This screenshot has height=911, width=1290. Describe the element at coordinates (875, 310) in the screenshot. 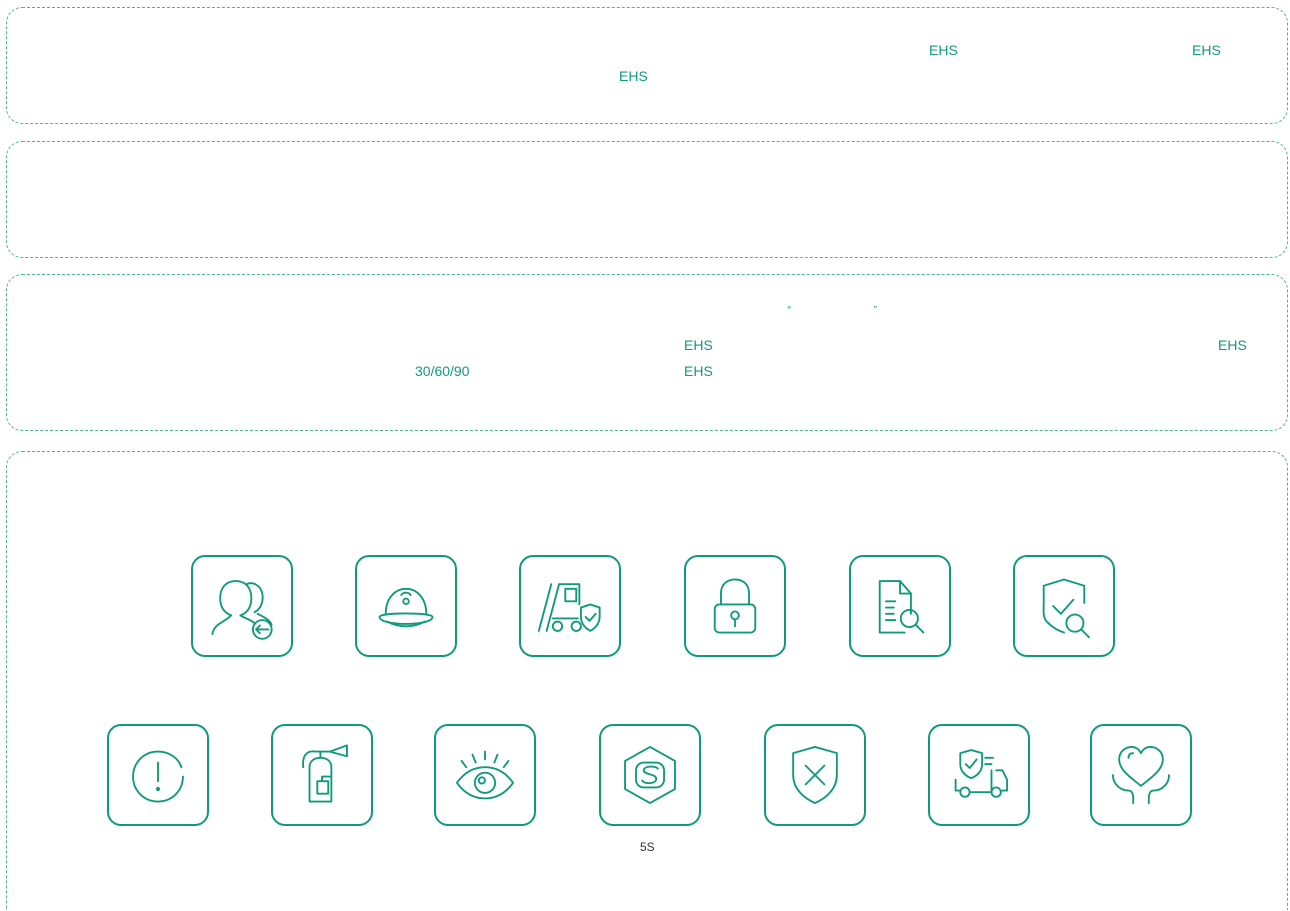

I see `close-quote: ”` at that location.